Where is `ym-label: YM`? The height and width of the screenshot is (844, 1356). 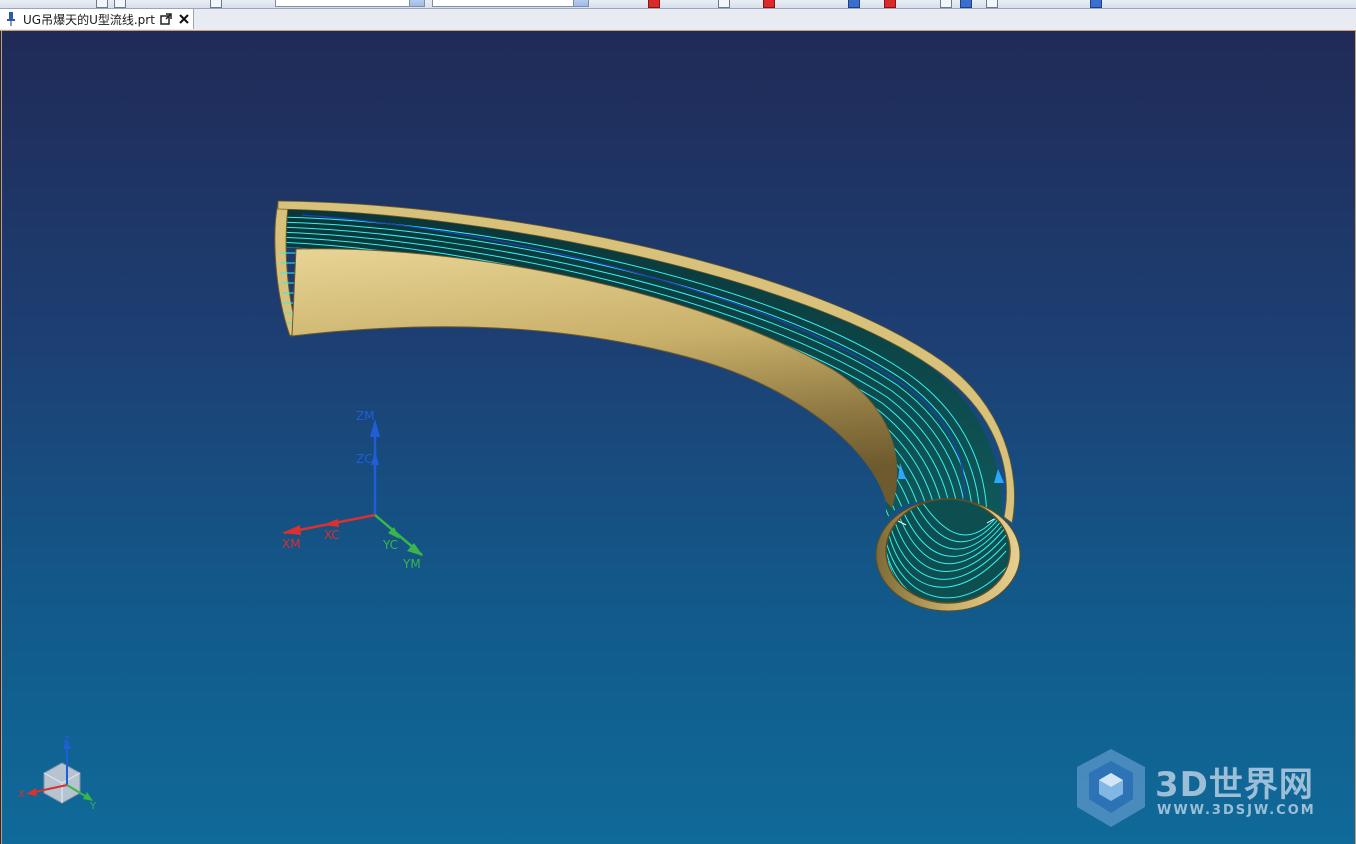 ym-label: YM is located at coordinates (411, 564).